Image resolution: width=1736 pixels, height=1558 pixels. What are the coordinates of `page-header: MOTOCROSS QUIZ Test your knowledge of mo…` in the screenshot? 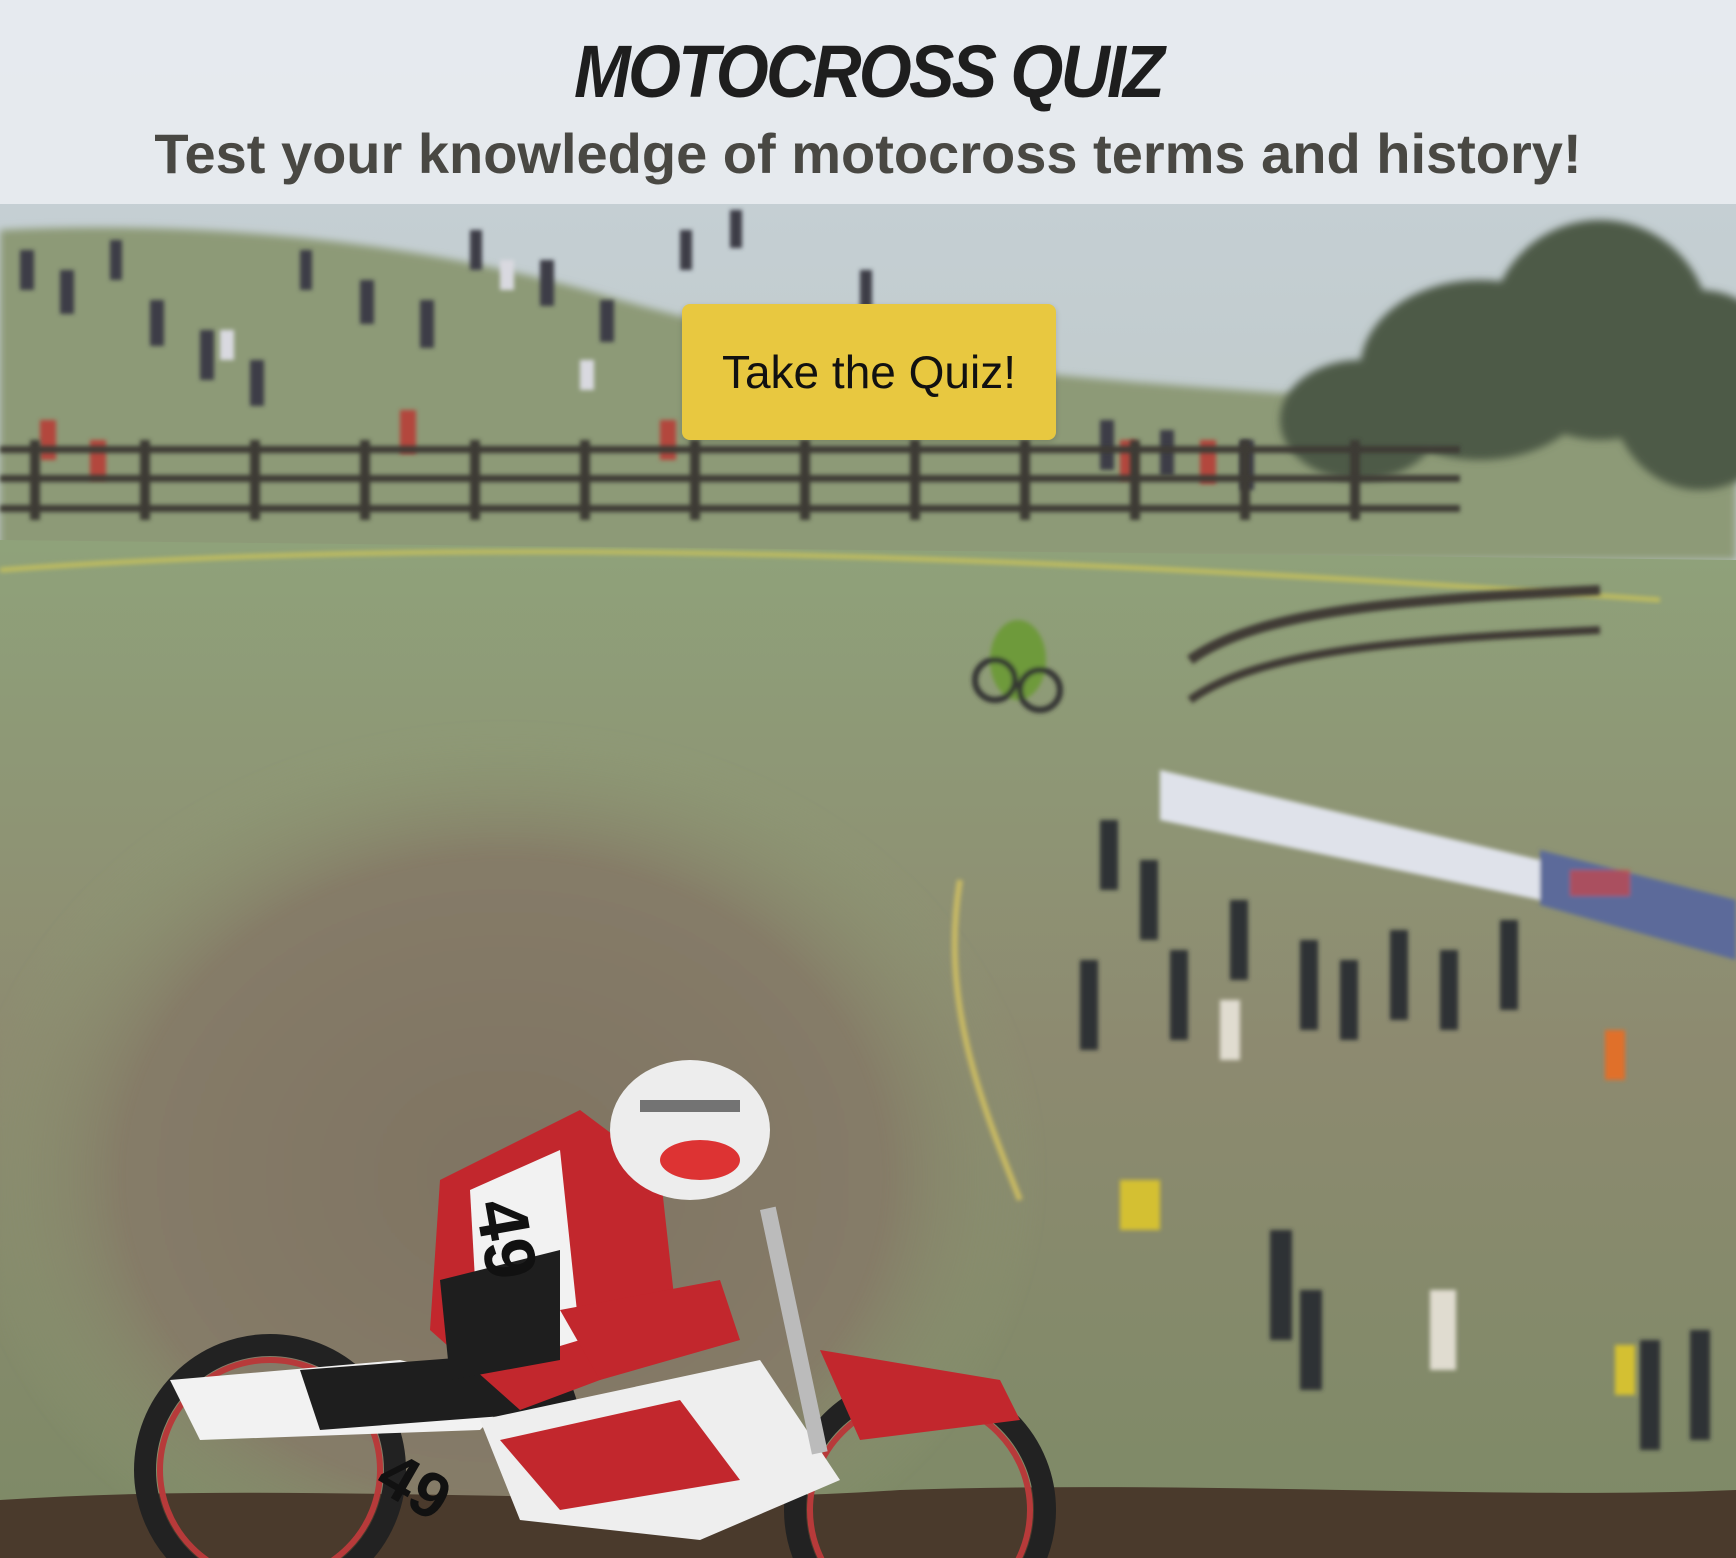 It's located at (868, 102).